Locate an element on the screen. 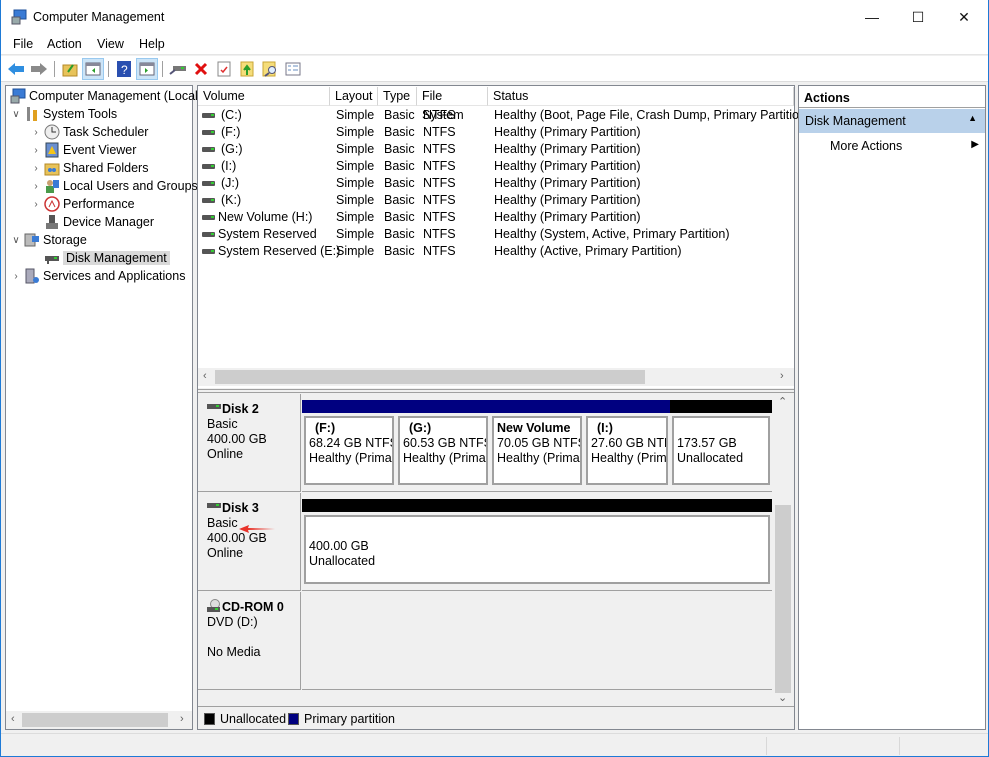  partition-unallocated: 400.00 GB Unallocated is located at coordinates (537, 543).